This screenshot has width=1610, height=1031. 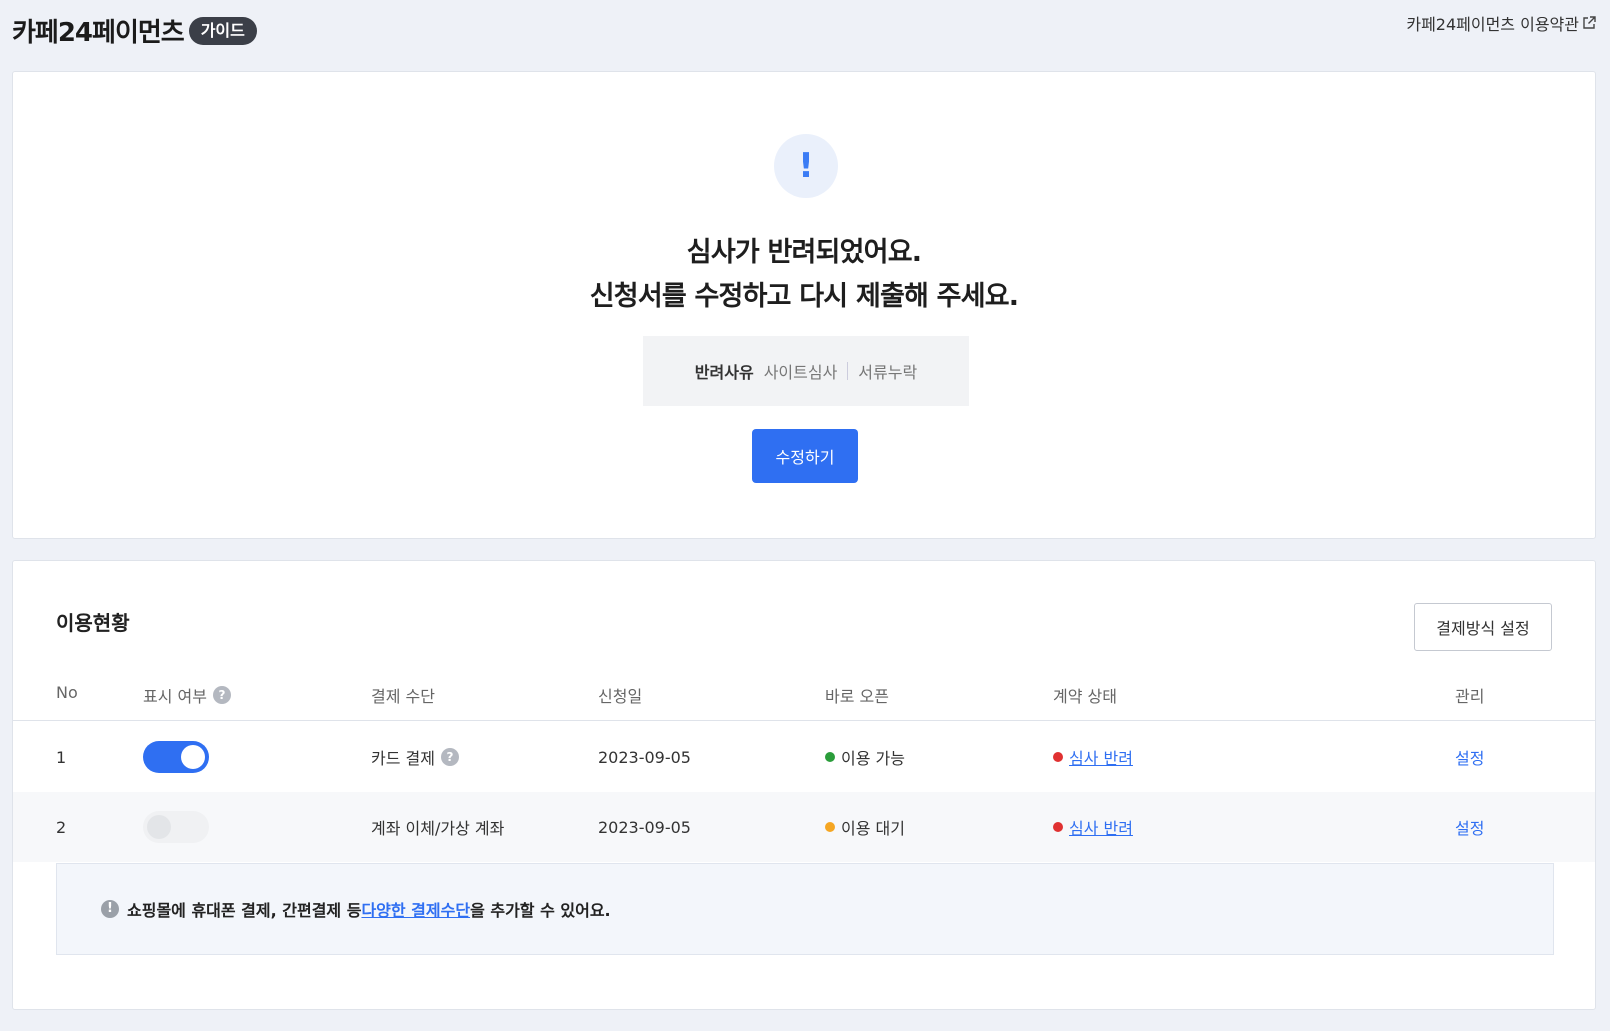 What do you see at coordinates (805, 456) in the screenshot?
I see `edit-application-button: 수정하기` at bounding box center [805, 456].